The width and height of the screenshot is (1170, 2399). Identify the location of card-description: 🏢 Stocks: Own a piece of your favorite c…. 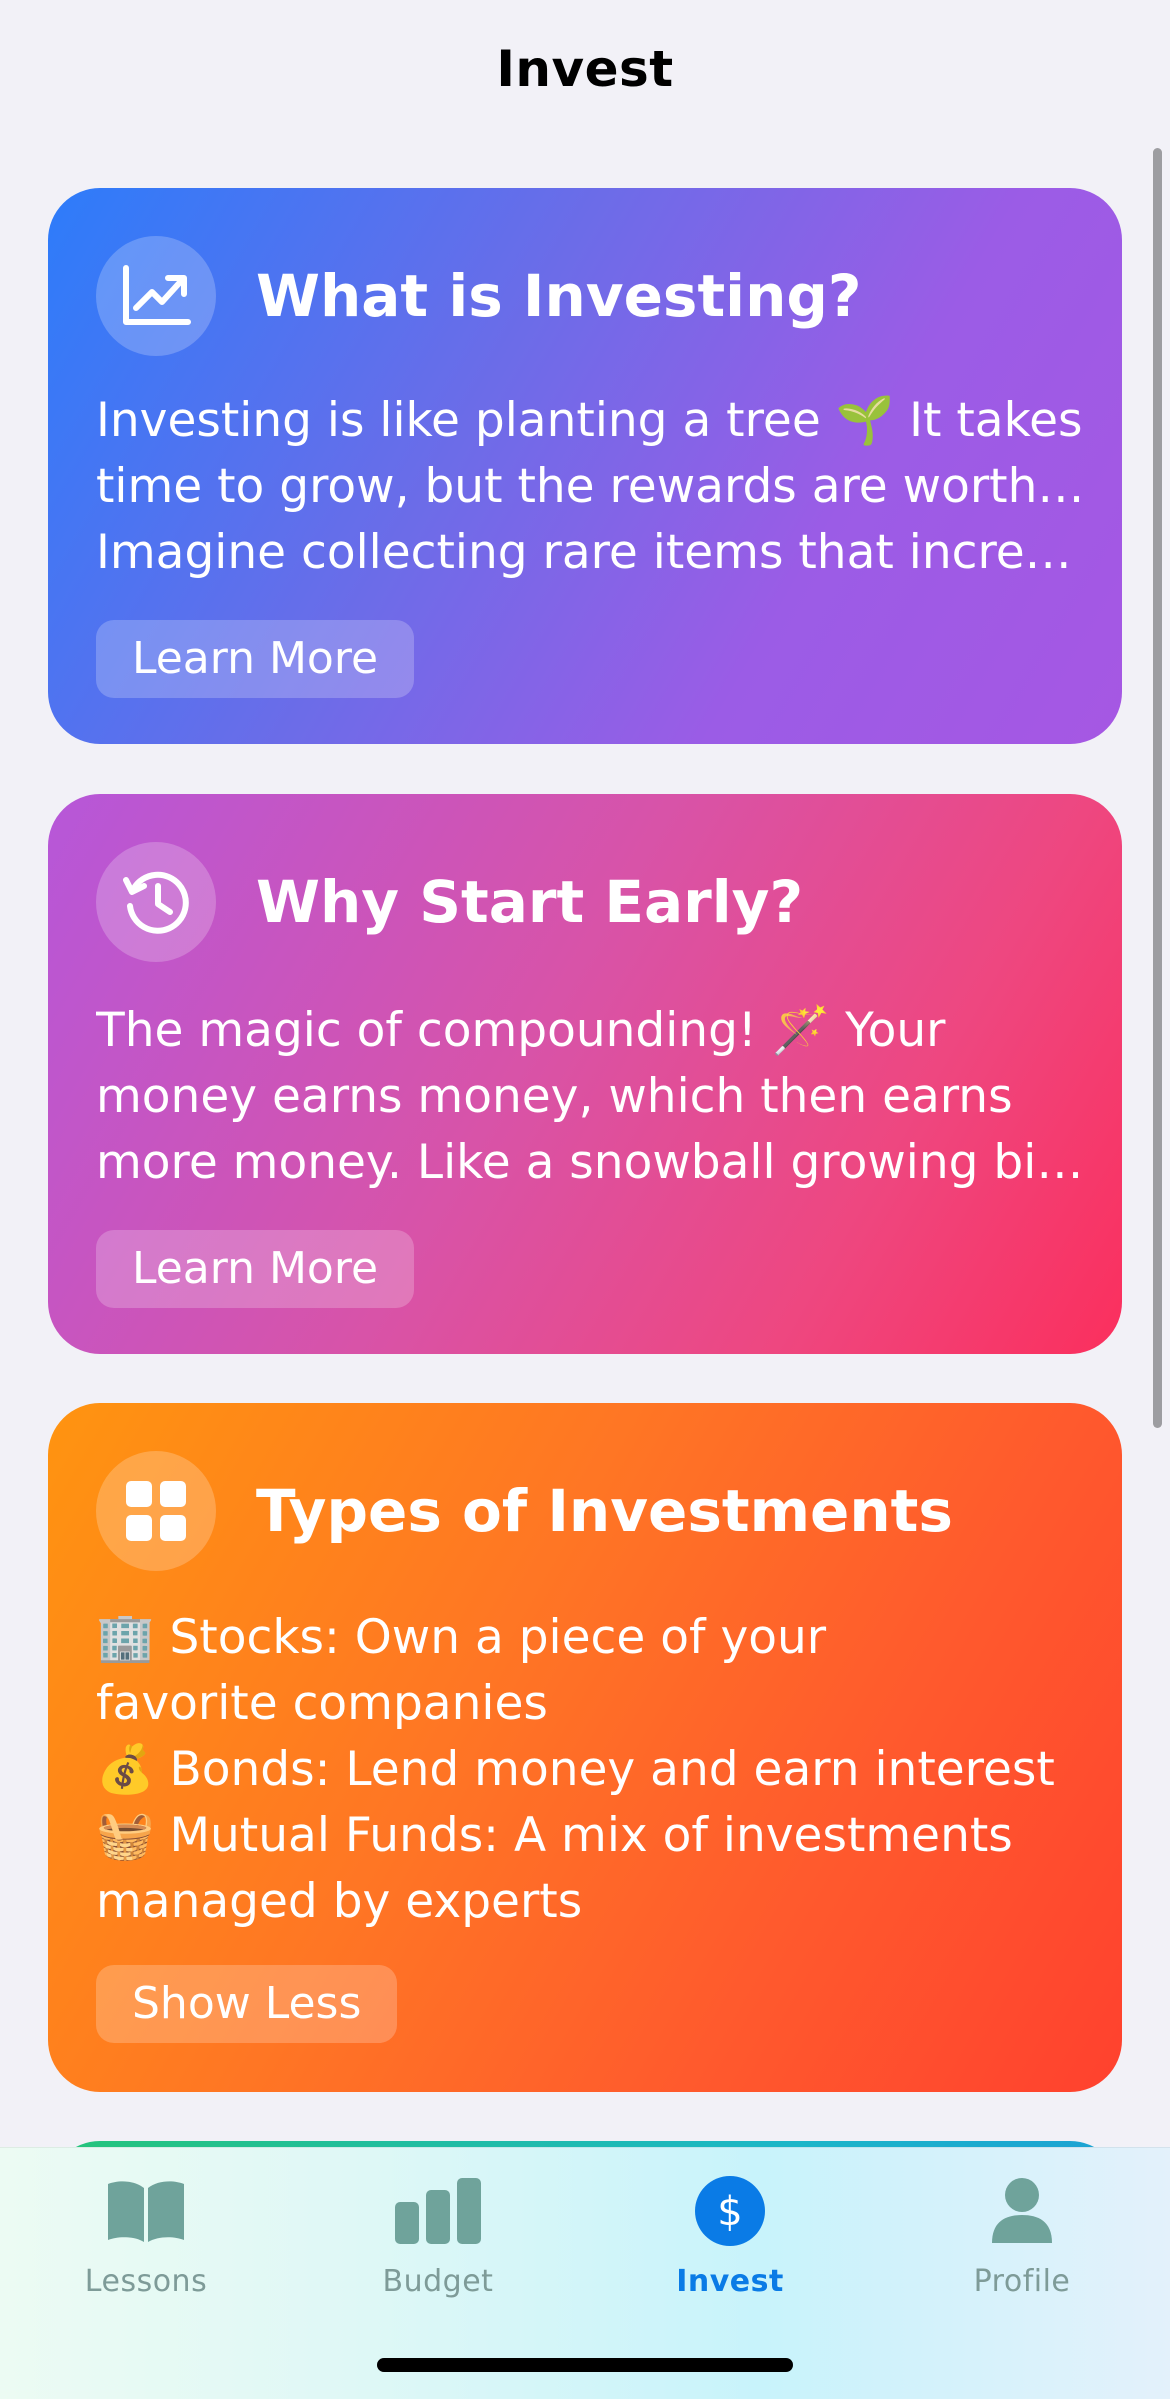
(591, 1770).